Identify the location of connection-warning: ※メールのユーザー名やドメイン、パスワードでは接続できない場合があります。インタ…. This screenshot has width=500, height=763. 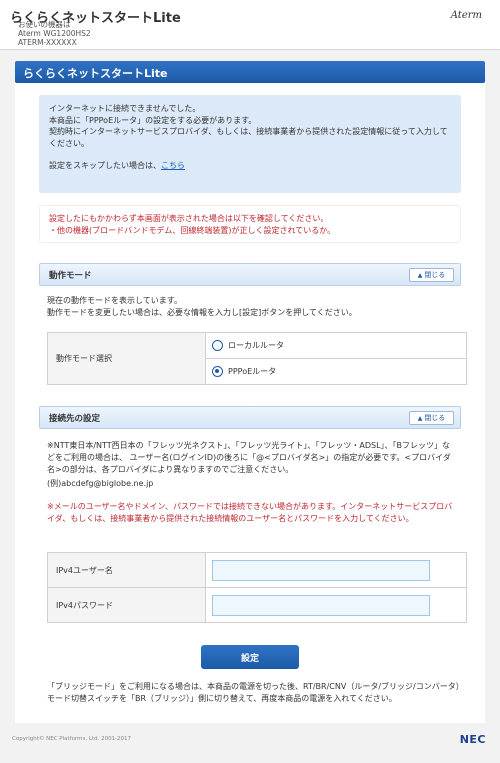
(250, 512).